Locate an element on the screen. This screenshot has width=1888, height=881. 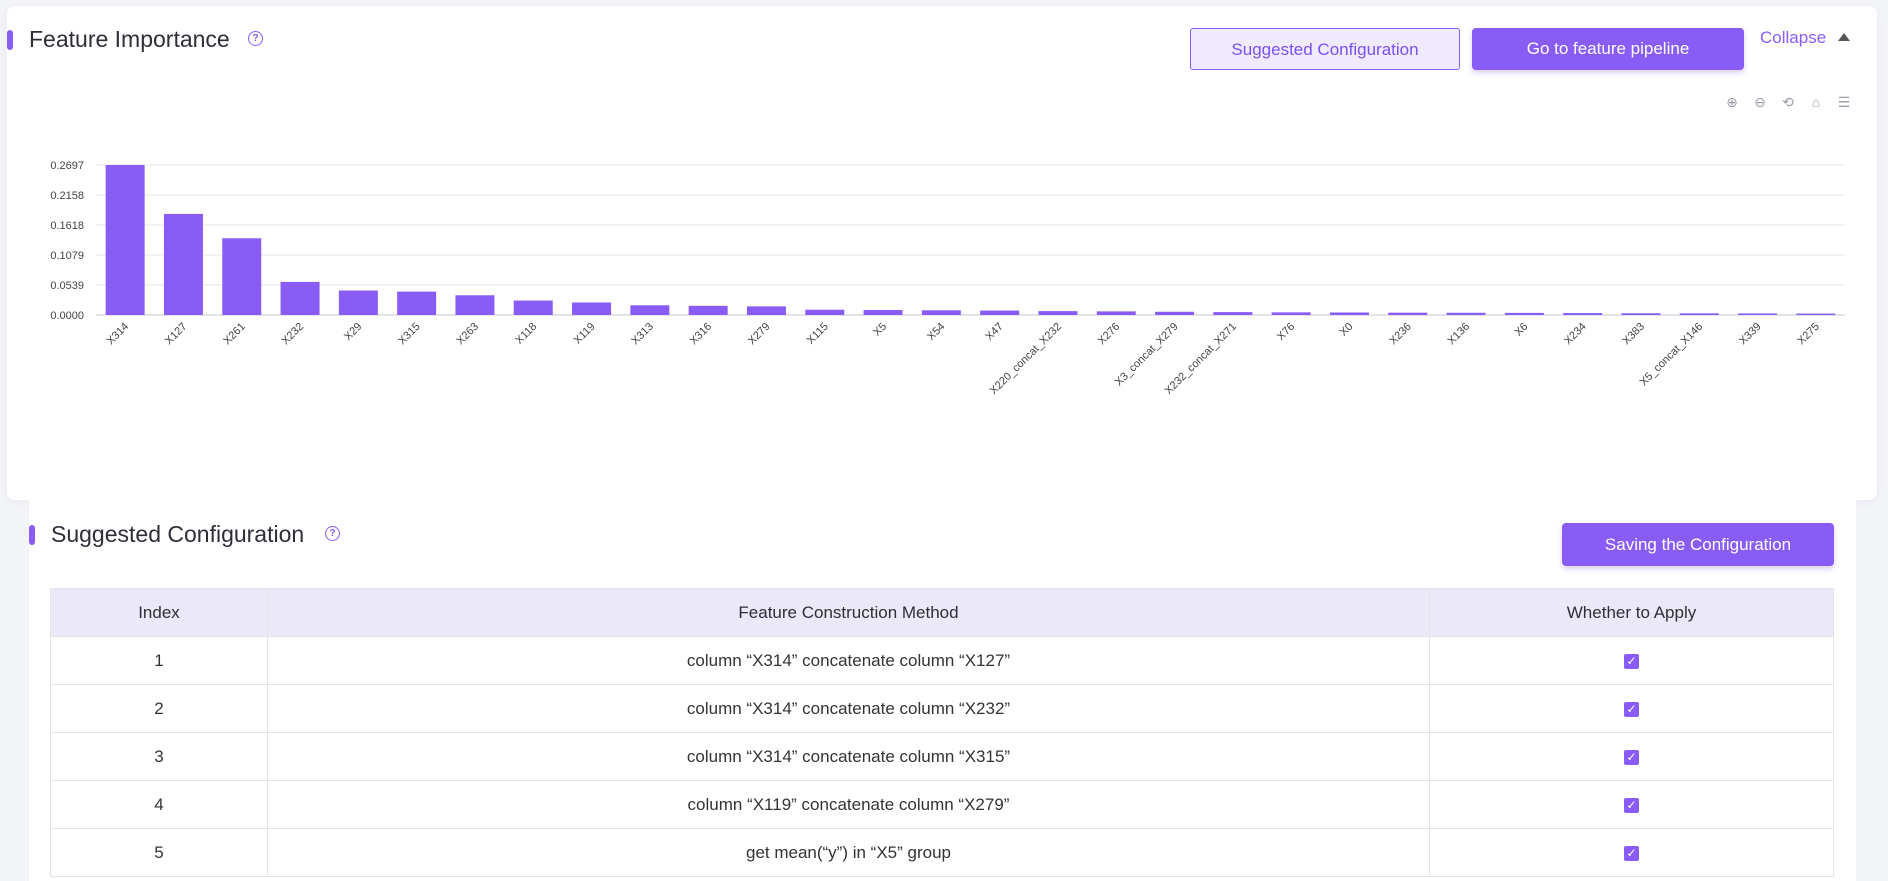
x-tick-label: X47 is located at coordinates (994, 332).